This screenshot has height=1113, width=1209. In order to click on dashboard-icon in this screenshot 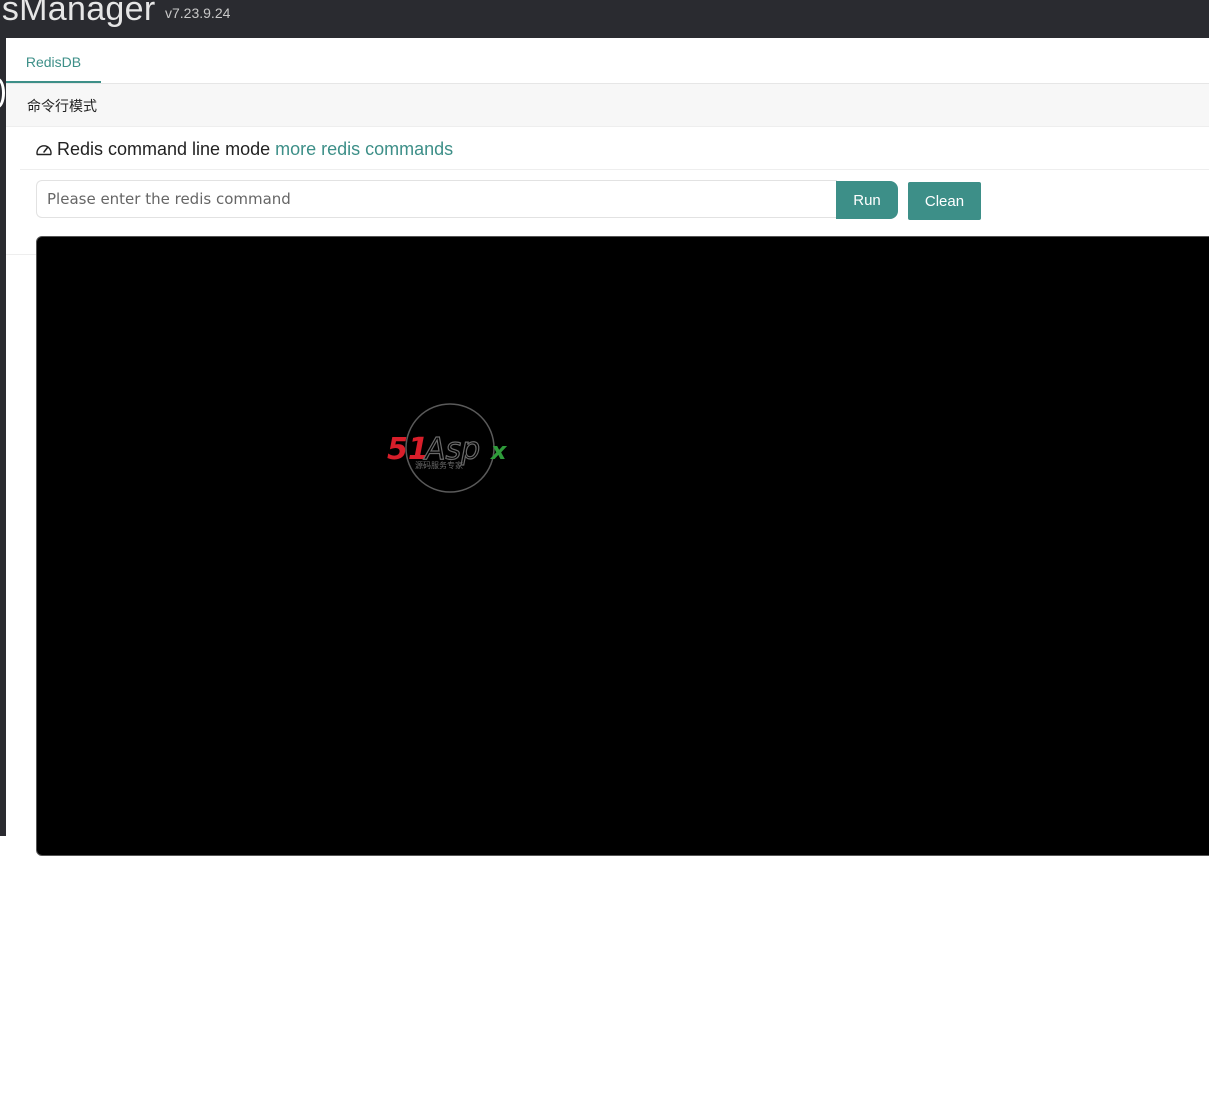, I will do `click(44, 150)`.